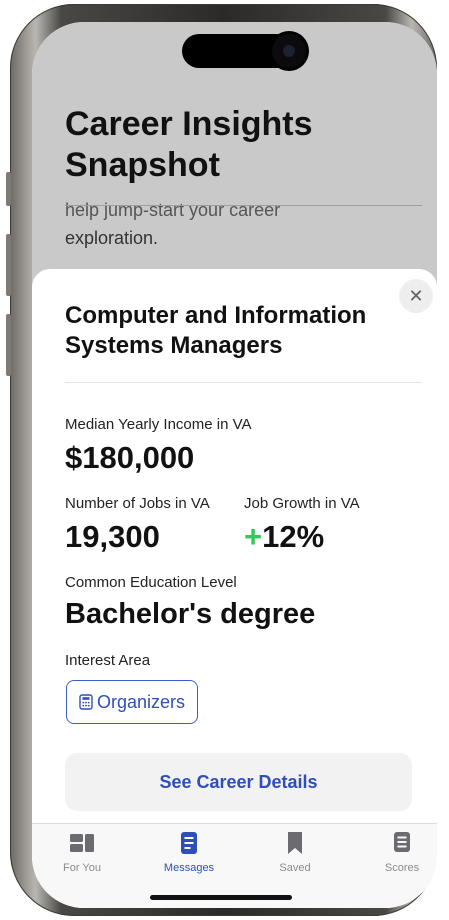 This screenshot has width=449, height=920. Describe the element at coordinates (293, 536) in the screenshot. I see `growth-value: 12%` at that location.